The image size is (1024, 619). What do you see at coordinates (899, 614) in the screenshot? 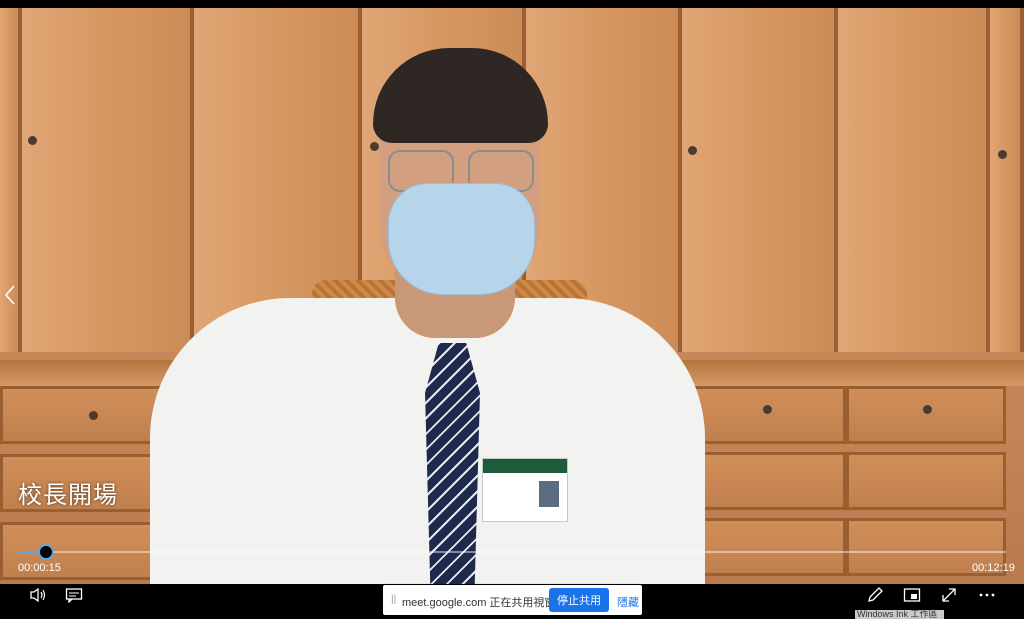
I see `windows-ink-tooltip: Windows Ink 工作區` at bounding box center [899, 614].